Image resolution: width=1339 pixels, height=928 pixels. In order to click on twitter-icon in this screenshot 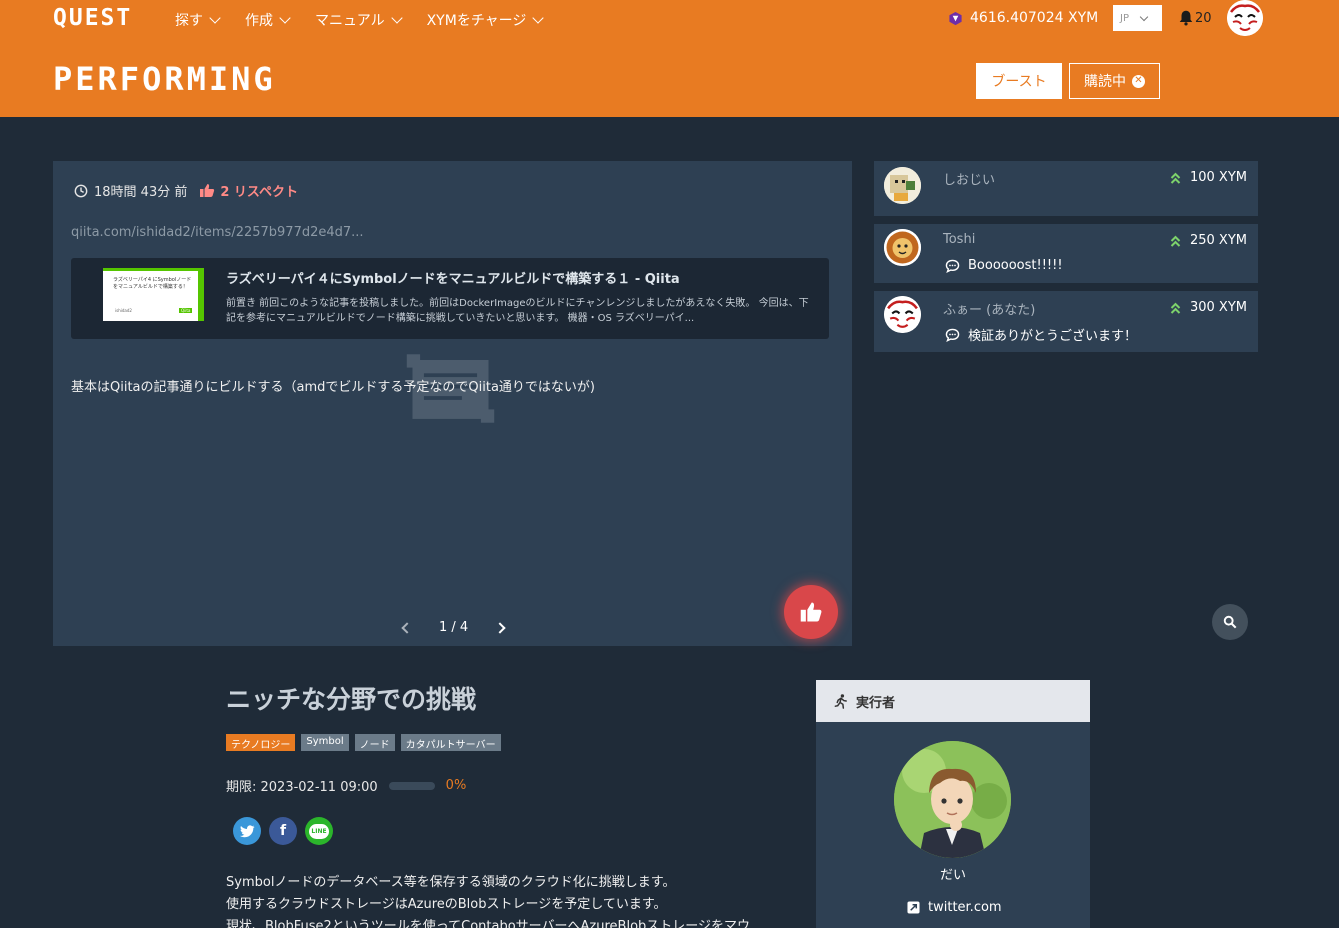, I will do `click(247, 830)`.